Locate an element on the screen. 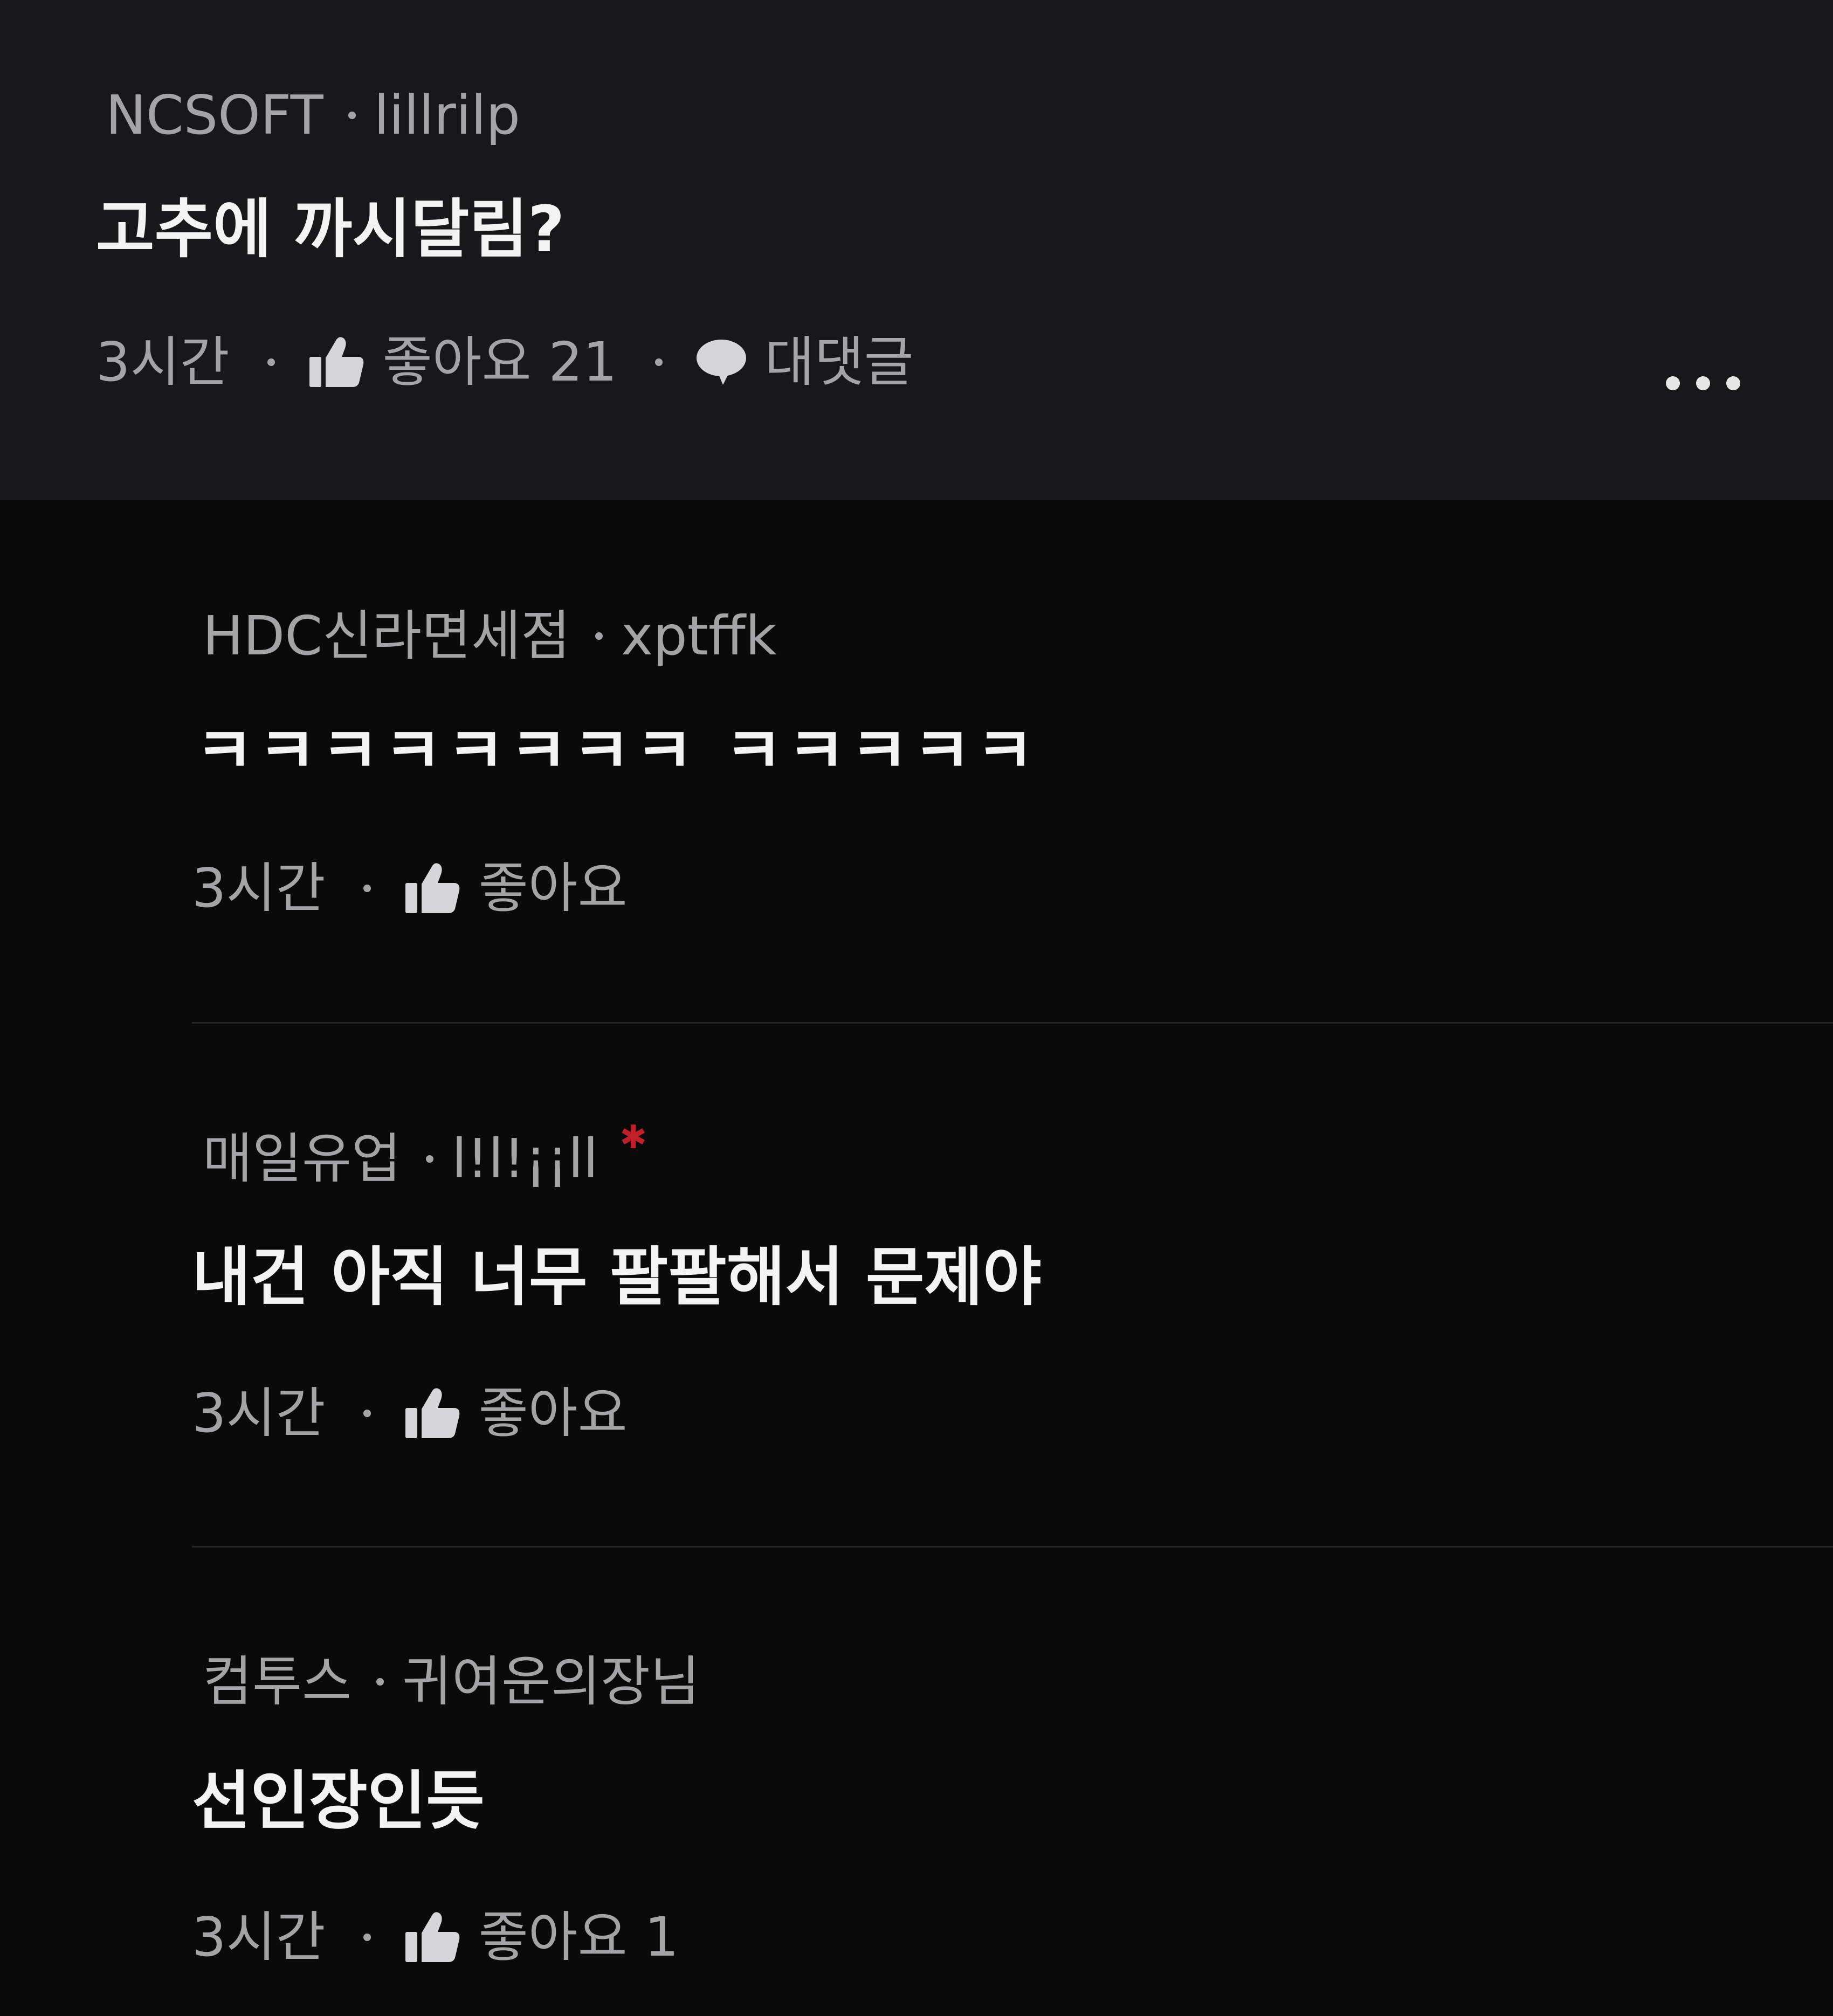 This screenshot has width=1833, height=2016. comment-text: ㅋㅋㅋㅋㅋㅋㅋㅋ ㅋㅋㅋㅋㅋ is located at coordinates (617, 751).